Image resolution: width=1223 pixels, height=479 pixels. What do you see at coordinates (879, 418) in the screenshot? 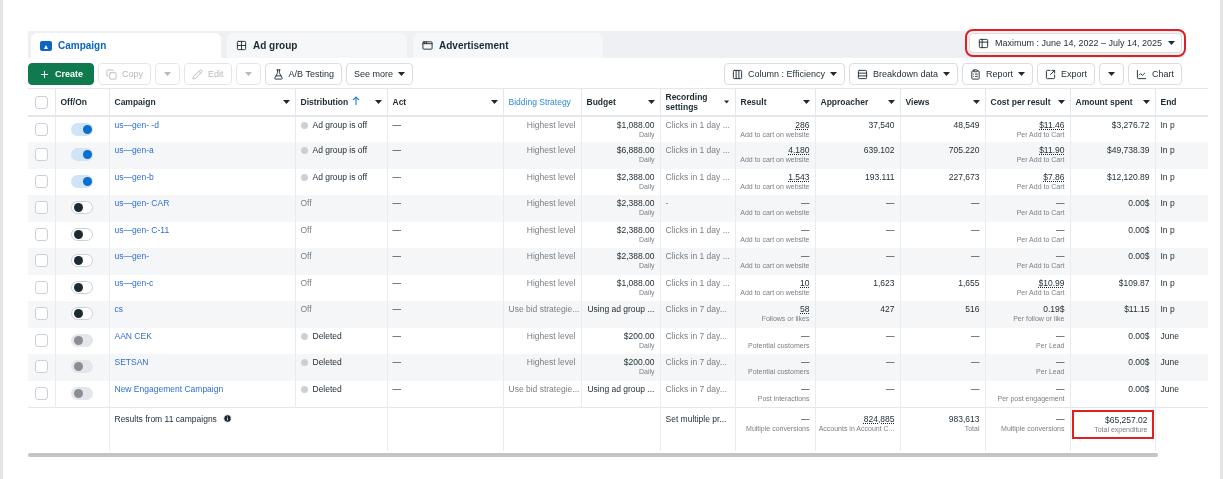
I see `metric-link: 824,885` at bounding box center [879, 418].